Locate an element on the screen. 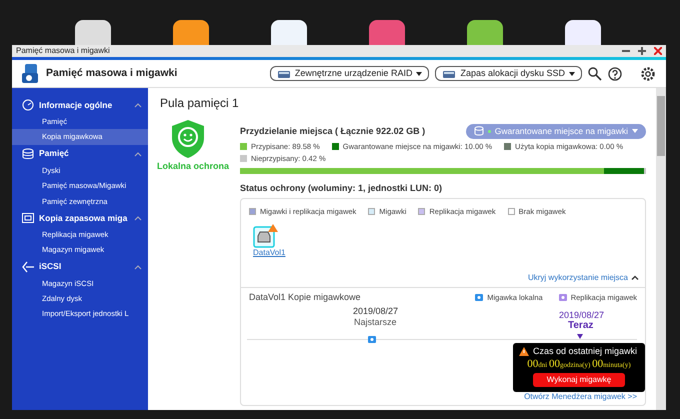 Image resolution: width=680 pixels, height=419 pixels. app-title: Pamięć masowa i migawki is located at coordinates (112, 73).